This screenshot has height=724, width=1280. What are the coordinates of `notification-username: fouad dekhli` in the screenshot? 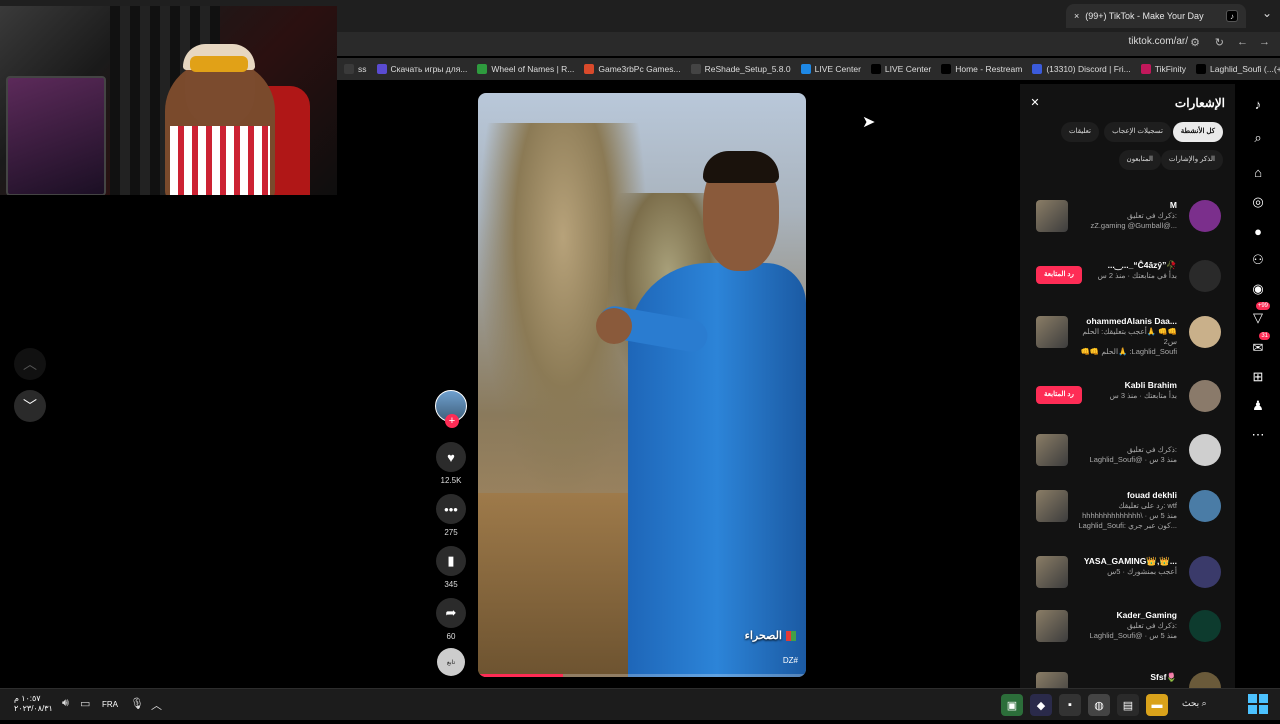 It's located at (1152, 495).